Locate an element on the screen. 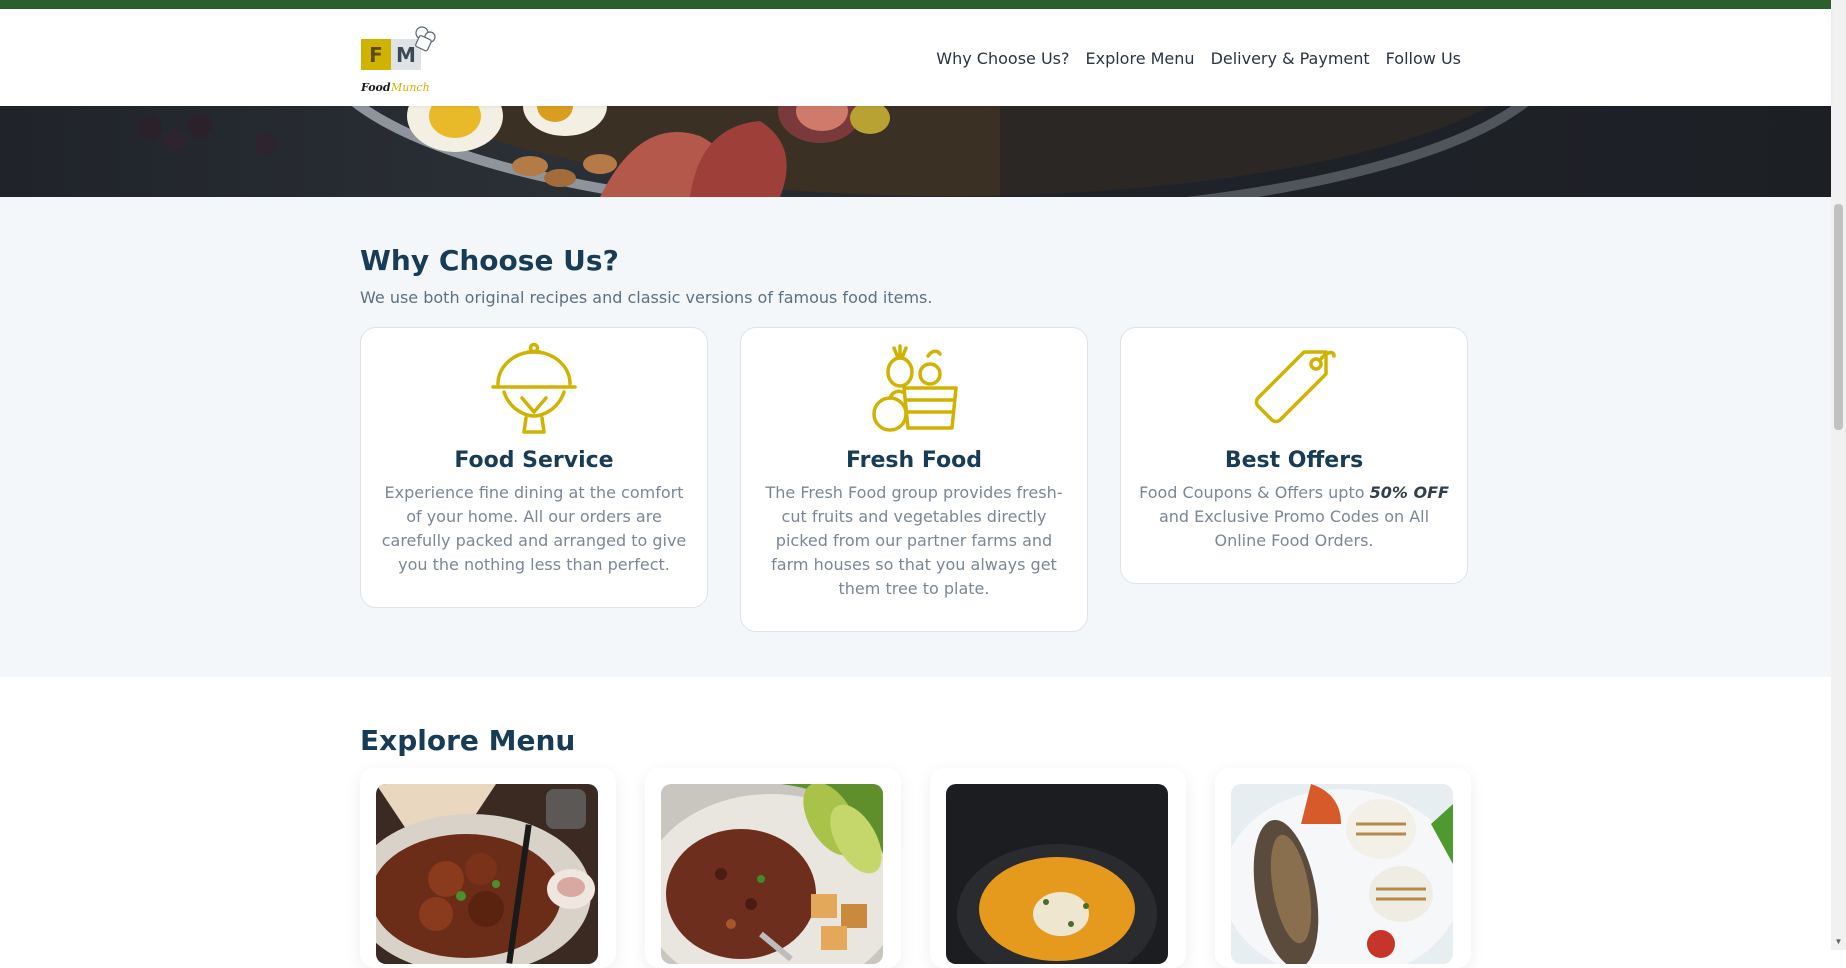 The width and height of the screenshot is (1846, 968). offer-text-before: Food Coupons & Offers upto is located at coordinates (1254, 492).